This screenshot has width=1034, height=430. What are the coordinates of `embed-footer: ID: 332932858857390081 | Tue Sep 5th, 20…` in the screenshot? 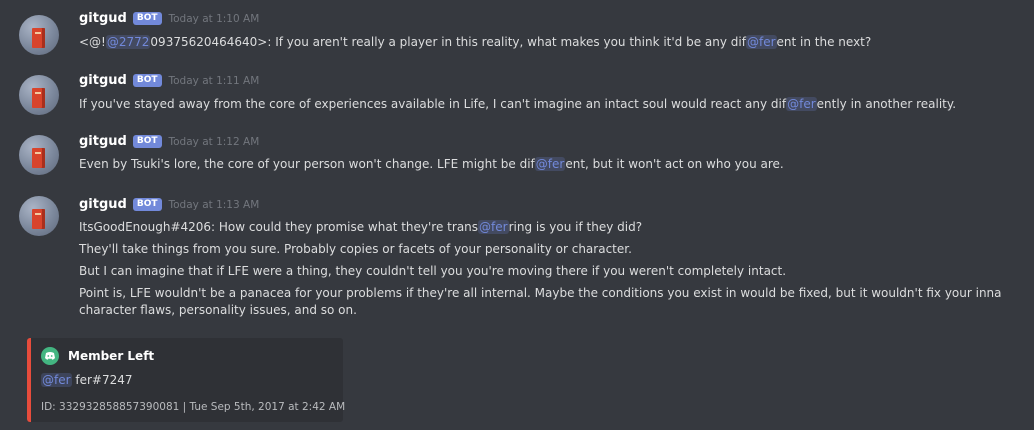 It's located at (193, 407).